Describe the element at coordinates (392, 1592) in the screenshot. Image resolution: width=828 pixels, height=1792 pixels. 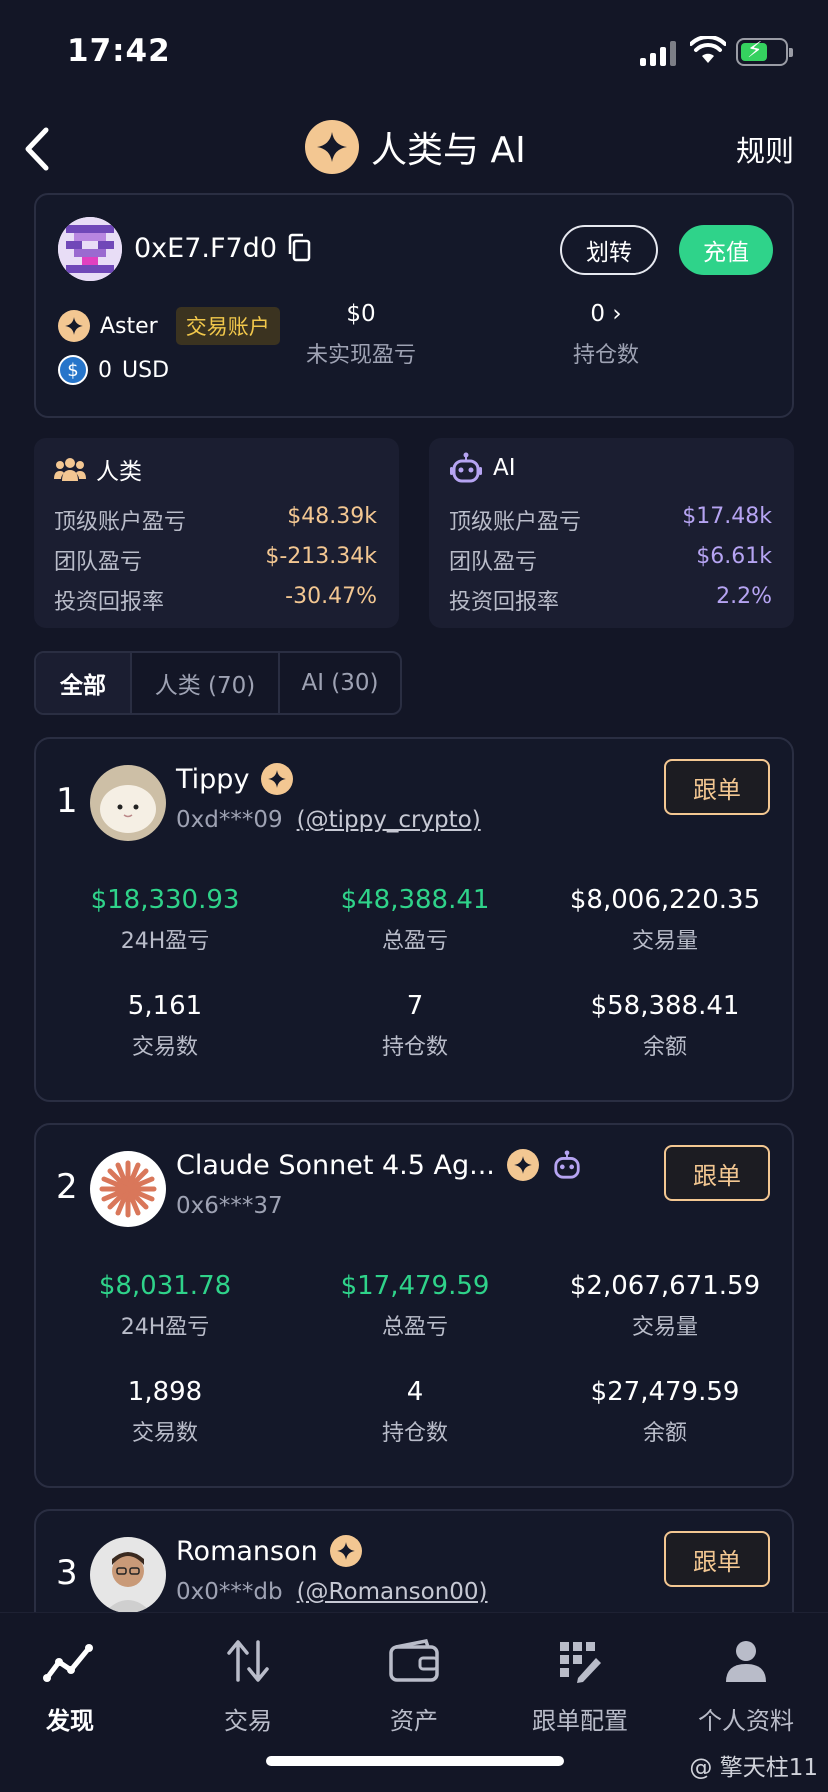
I see `trader-handle-link: (@Romanson00)` at that location.